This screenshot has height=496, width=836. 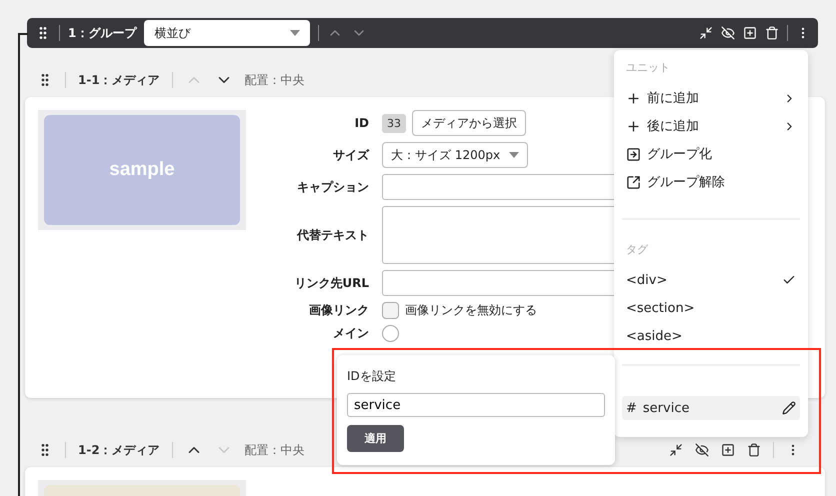 I want to click on field-label: ID, so click(x=361, y=123).